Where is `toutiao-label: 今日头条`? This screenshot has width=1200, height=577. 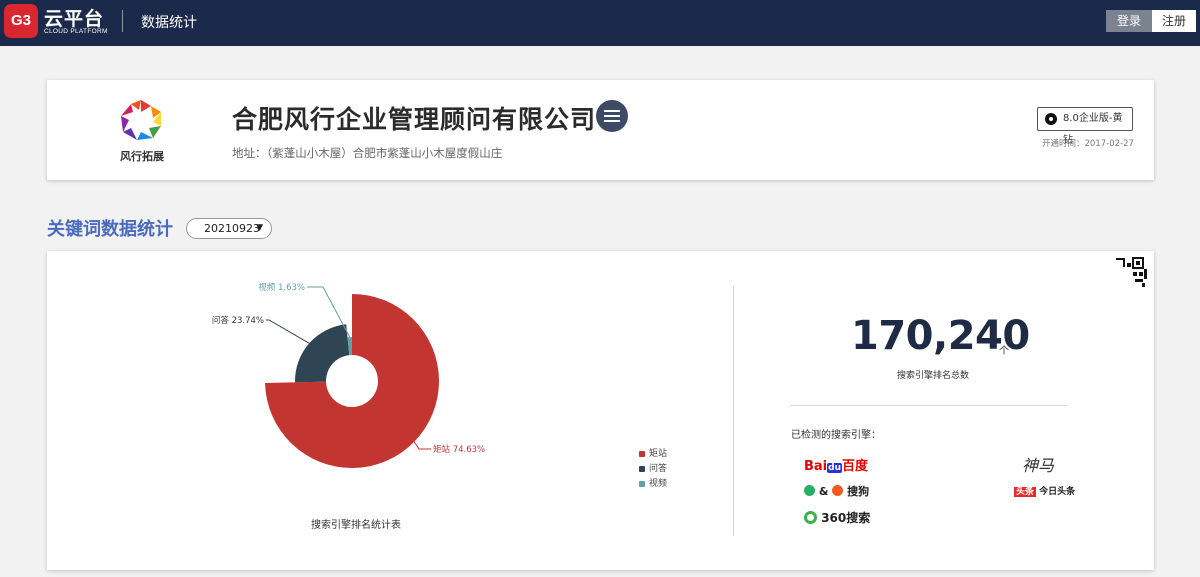
toutiao-label: 今日头条 is located at coordinates (1057, 492).